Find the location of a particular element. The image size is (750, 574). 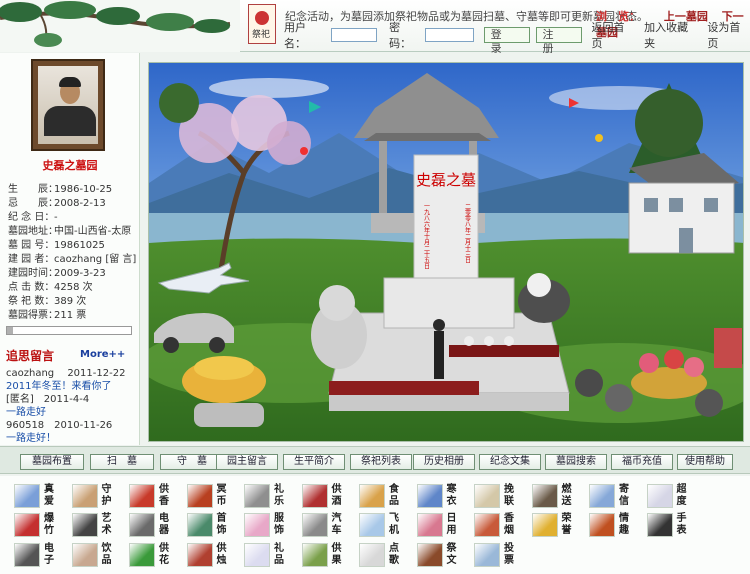

vote-progress-bar is located at coordinates (69, 330).